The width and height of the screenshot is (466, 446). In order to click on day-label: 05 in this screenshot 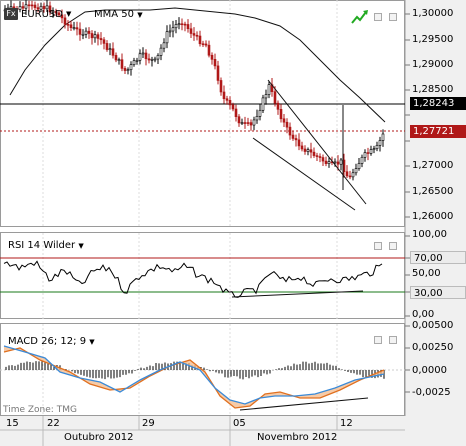, I will do `click(239, 423)`.